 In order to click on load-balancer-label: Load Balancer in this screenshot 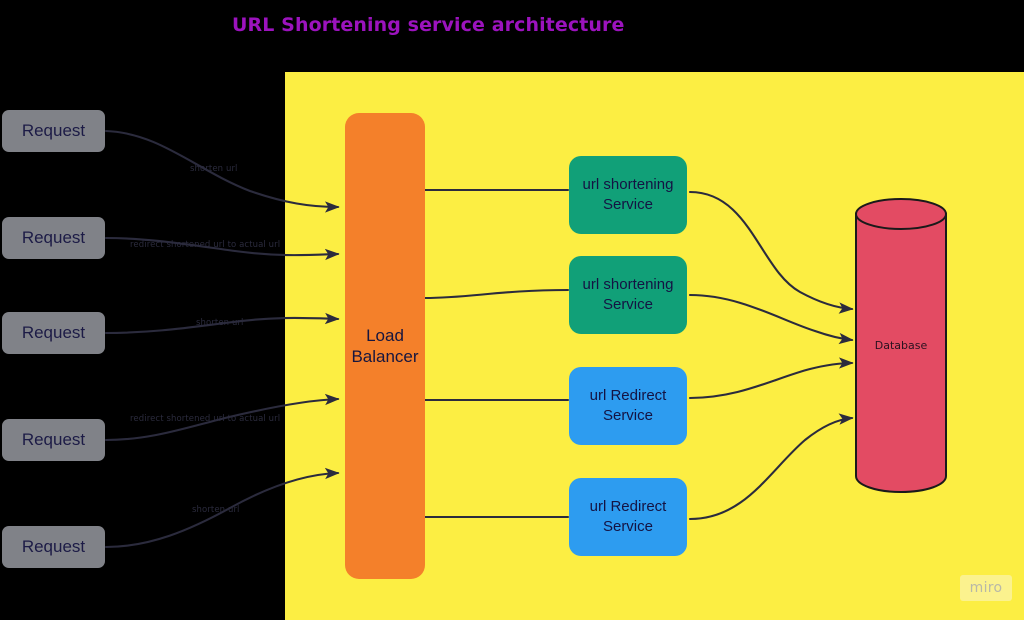, I will do `click(384, 346)`.